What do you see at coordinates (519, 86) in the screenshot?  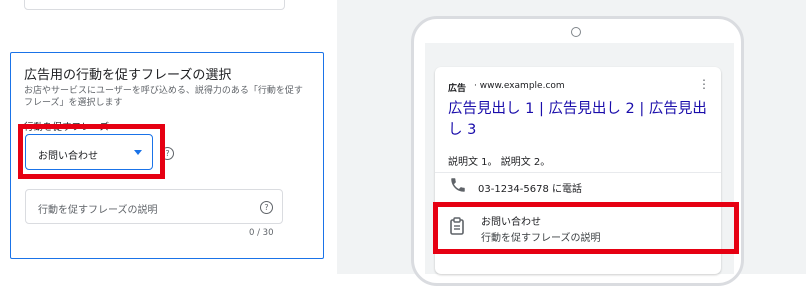 I see `display-url: · www.example.com` at bounding box center [519, 86].